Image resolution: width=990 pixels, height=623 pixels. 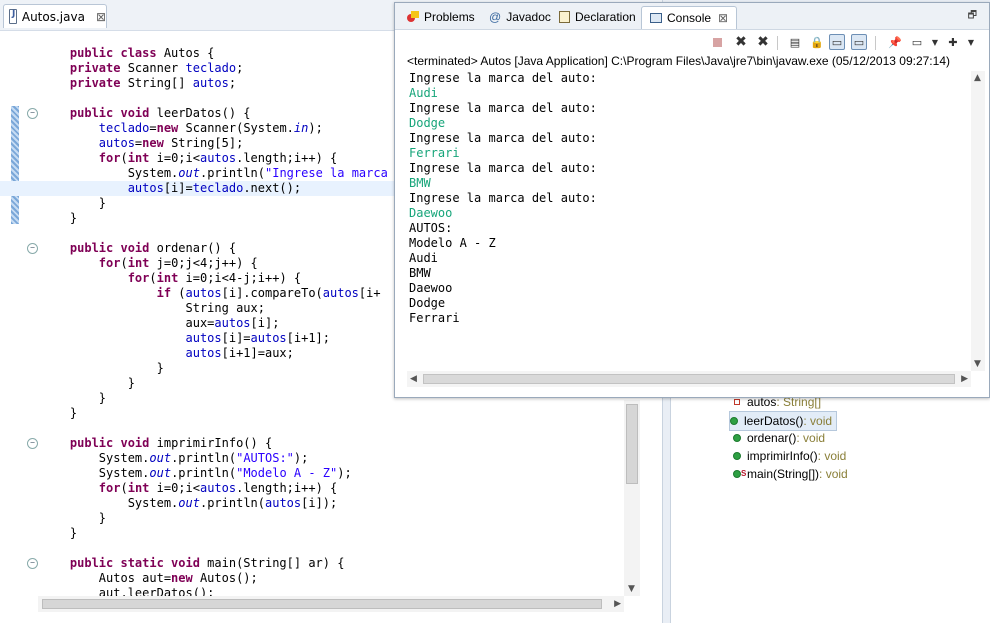 I want to click on tab-problems: Problems, so click(x=441, y=17).